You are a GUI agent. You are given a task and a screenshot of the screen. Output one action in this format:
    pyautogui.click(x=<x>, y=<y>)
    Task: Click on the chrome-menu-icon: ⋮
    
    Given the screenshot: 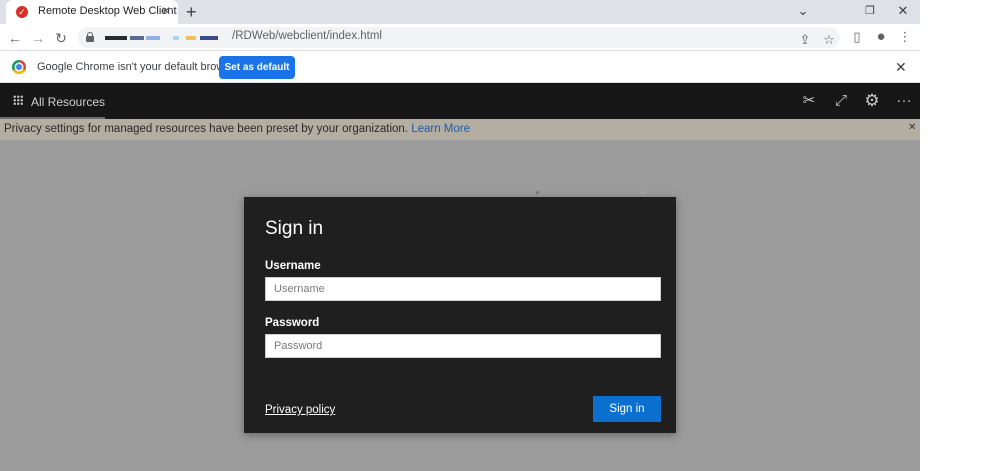 What is the action you would take?
    pyautogui.click(x=905, y=37)
    